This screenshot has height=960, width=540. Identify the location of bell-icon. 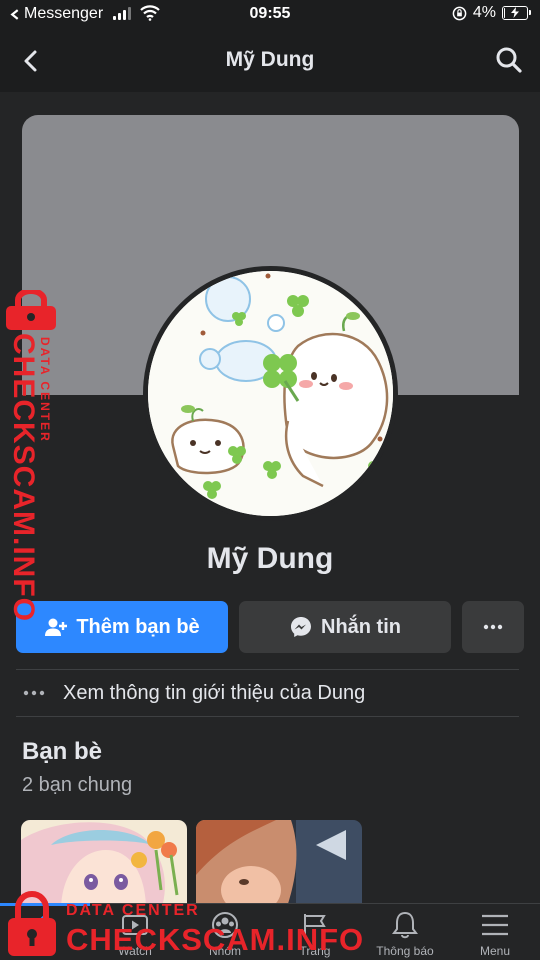
(405, 925).